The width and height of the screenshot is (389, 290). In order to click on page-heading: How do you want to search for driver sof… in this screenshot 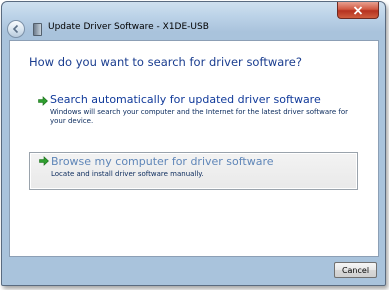, I will do `click(165, 62)`.